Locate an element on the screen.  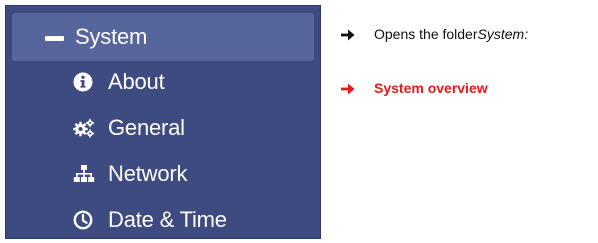
menu-item-network: Network is located at coordinates (163, 174).